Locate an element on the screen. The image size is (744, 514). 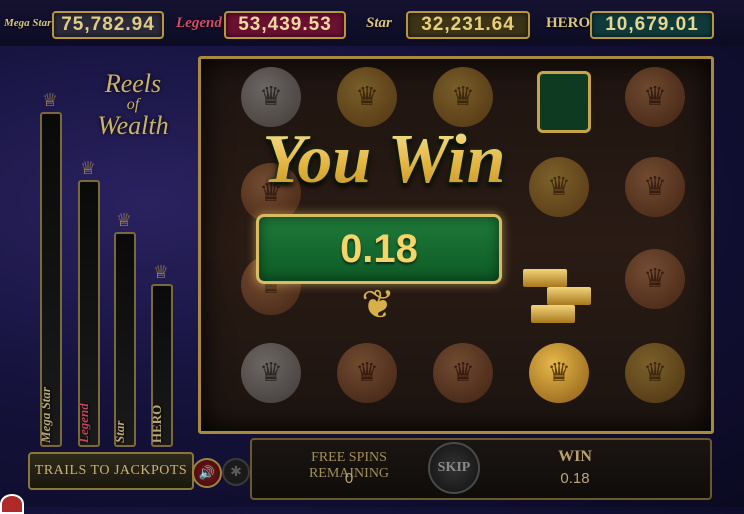
trail-hero-label: HERO is located at coordinates (156, 423).